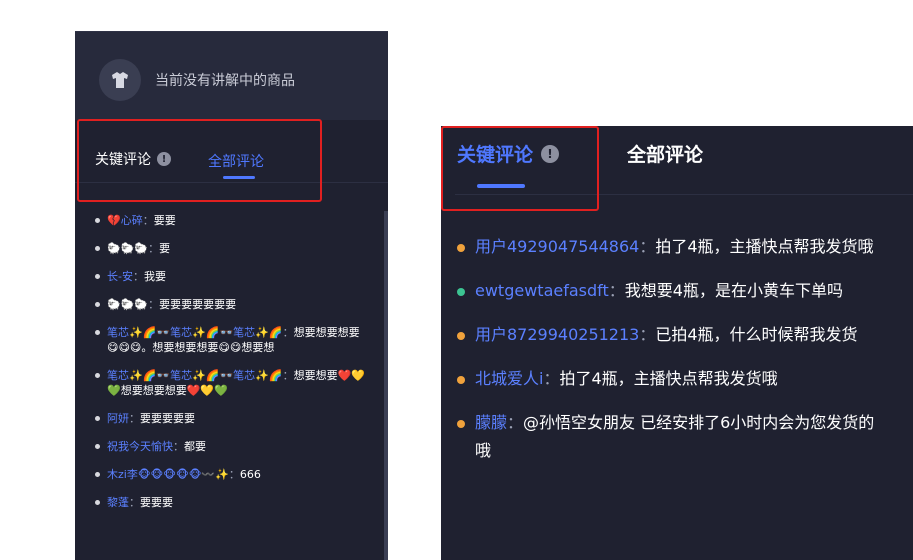 The image size is (913, 560). I want to click on no-product-text: 当前没有讲解中的商品, so click(225, 81).